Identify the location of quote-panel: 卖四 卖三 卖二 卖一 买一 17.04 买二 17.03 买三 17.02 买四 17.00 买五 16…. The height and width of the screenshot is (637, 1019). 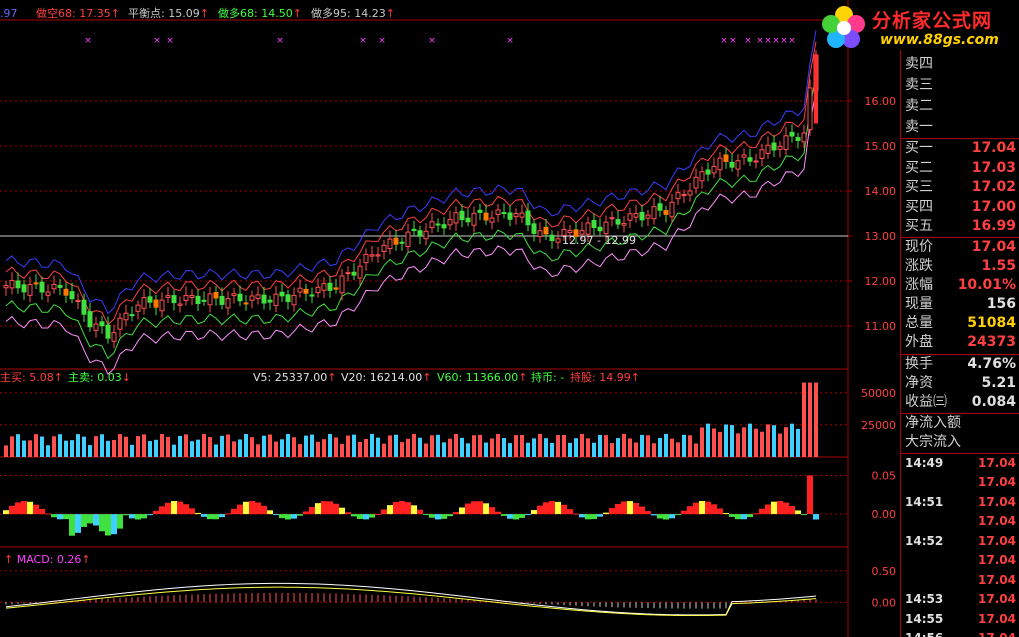
(959, 343).